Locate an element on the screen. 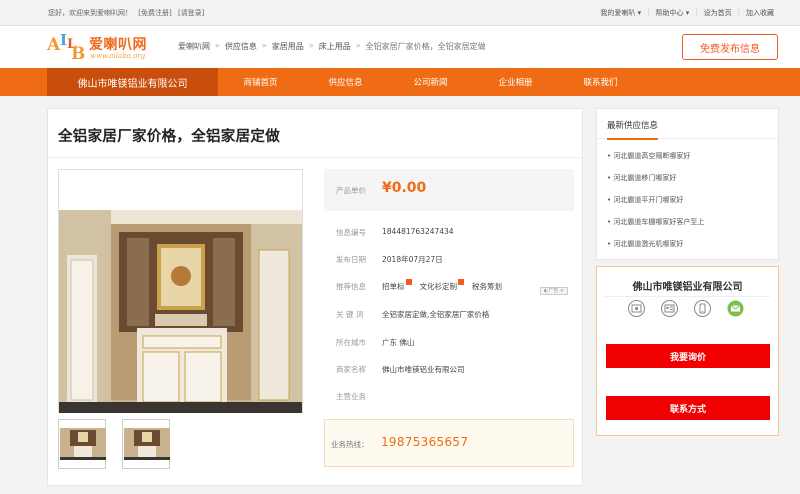 The height and width of the screenshot is (494, 800). business-license-icon is located at coordinates (636, 308).